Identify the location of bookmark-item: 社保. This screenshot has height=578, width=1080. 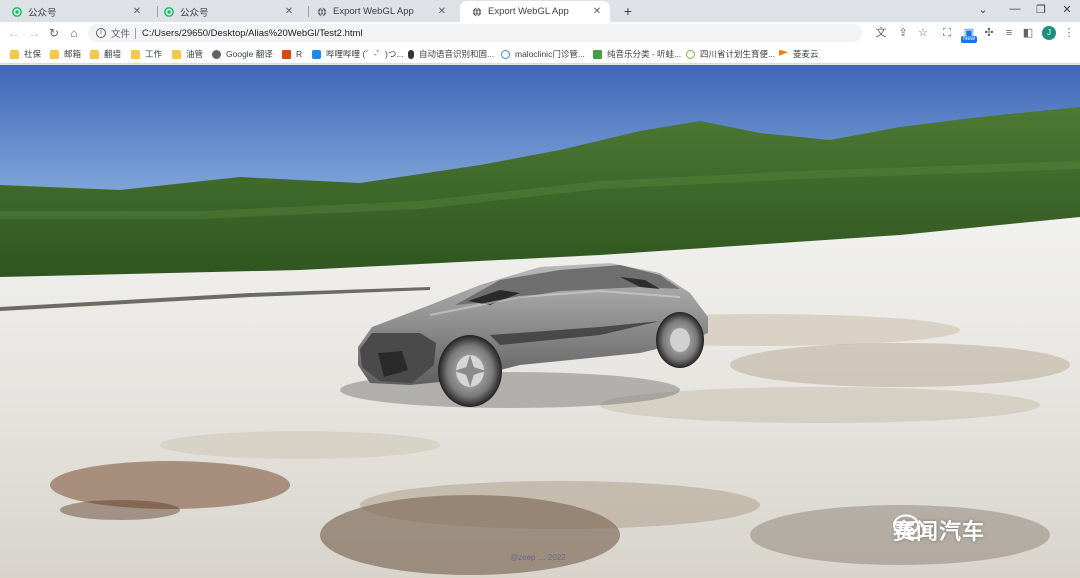
(25, 54).